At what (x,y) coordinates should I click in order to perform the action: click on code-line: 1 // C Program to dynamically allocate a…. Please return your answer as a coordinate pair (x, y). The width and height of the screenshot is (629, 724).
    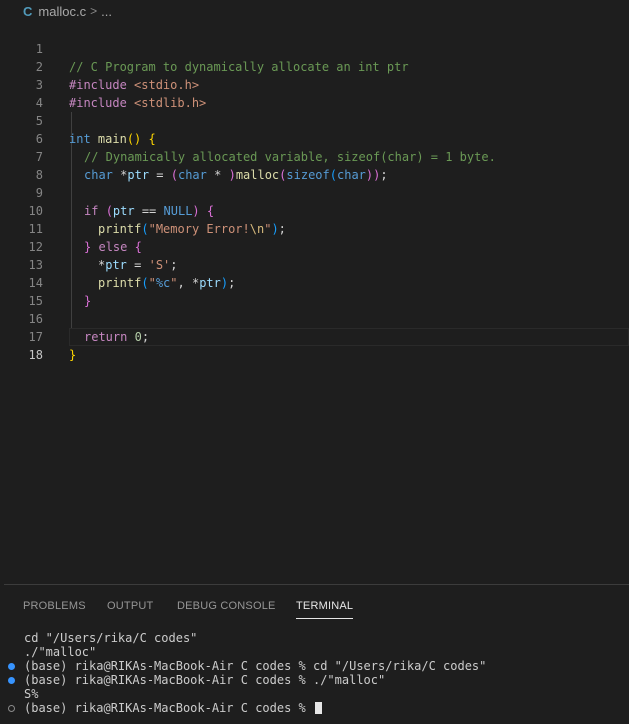
    Looking at the image, I should click on (314, 48).